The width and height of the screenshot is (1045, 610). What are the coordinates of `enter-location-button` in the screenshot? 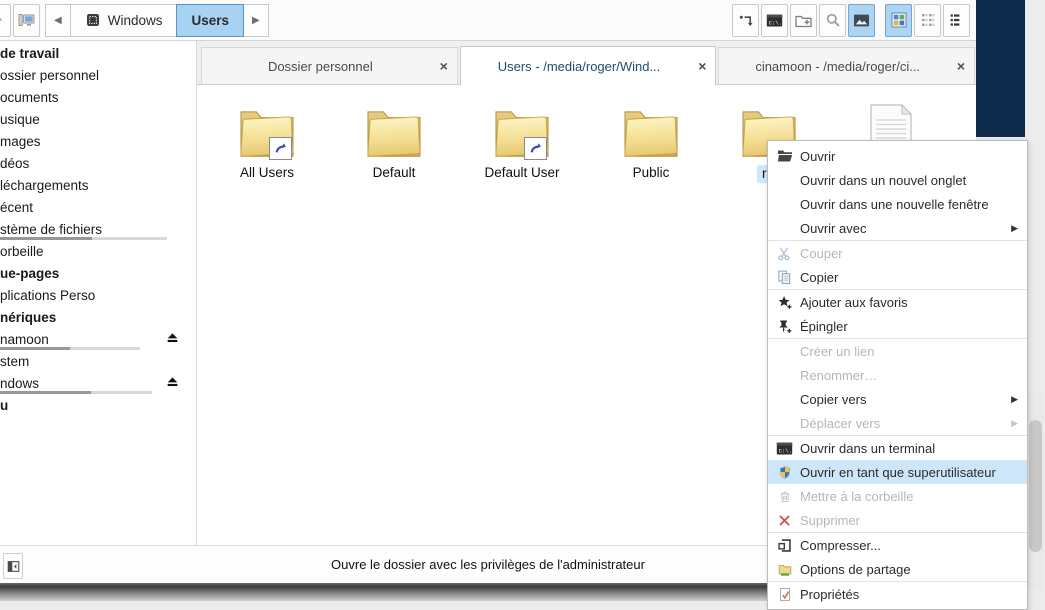 It's located at (745, 20).